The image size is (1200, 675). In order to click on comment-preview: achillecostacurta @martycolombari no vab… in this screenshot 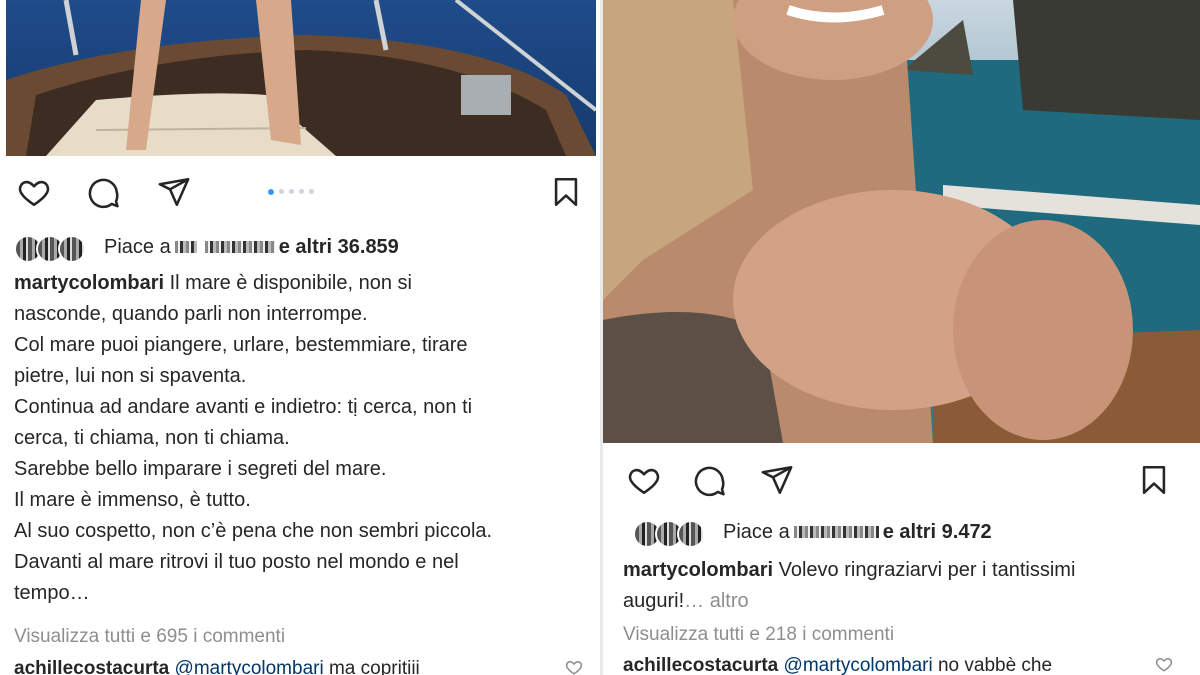, I will do `click(893, 665)`.